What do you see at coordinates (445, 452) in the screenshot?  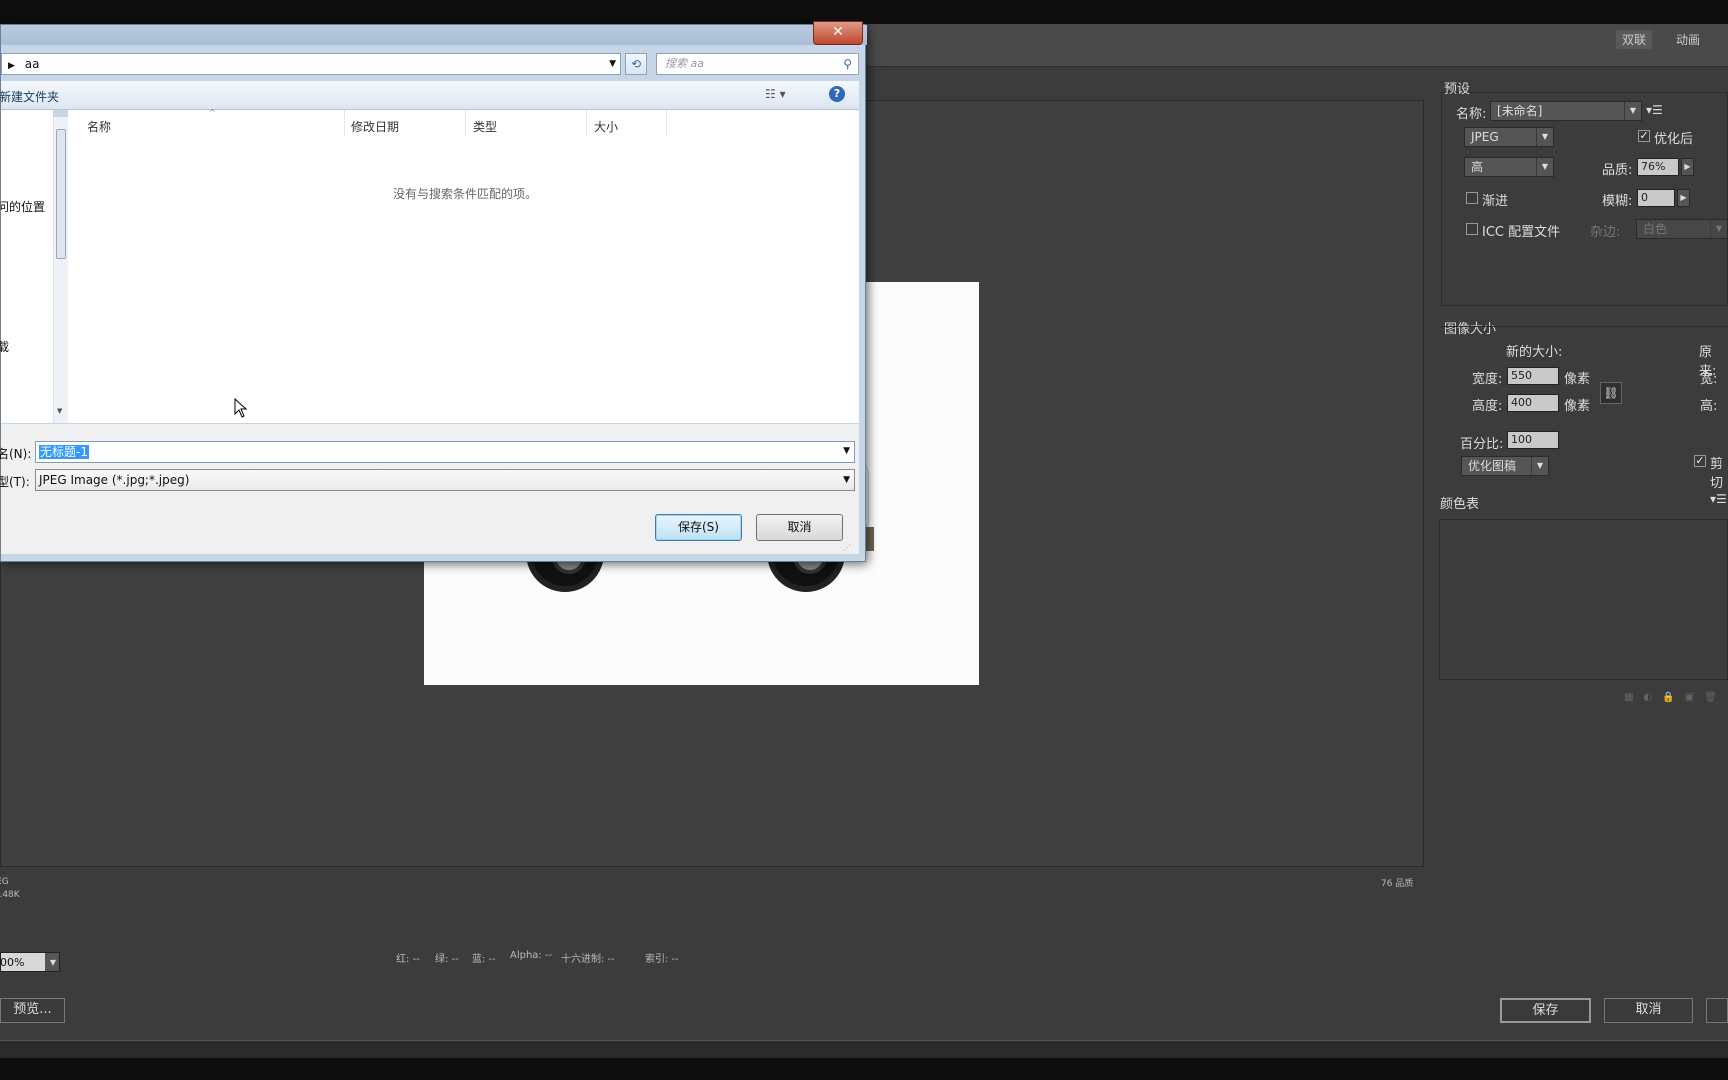 I see `filename-input: 无标题-1 ▼` at bounding box center [445, 452].